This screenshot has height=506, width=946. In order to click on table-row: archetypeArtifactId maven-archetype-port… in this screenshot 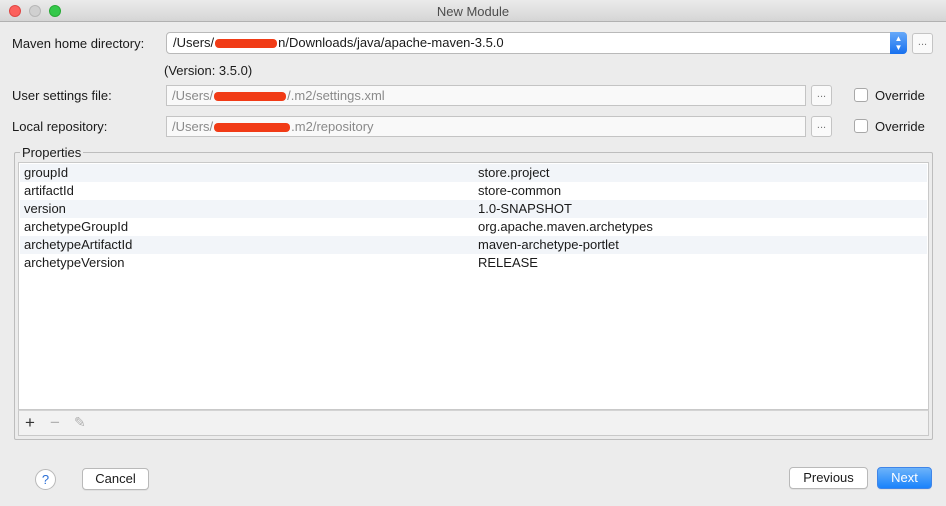, I will do `click(473, 245)`.